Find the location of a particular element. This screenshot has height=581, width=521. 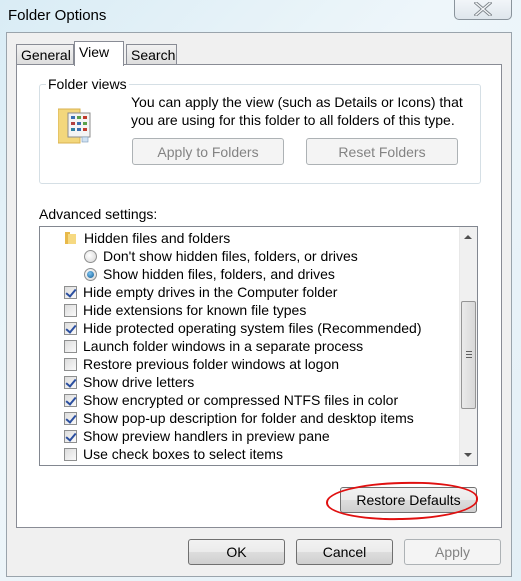

folder-views-icon is located at coordinates (74, 126).